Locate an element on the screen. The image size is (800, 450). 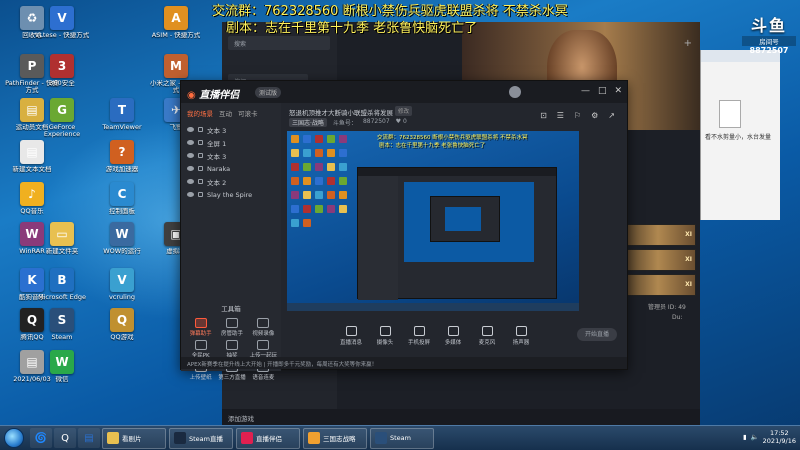
network-icon: ▮ is located at coordinates (745, 437).